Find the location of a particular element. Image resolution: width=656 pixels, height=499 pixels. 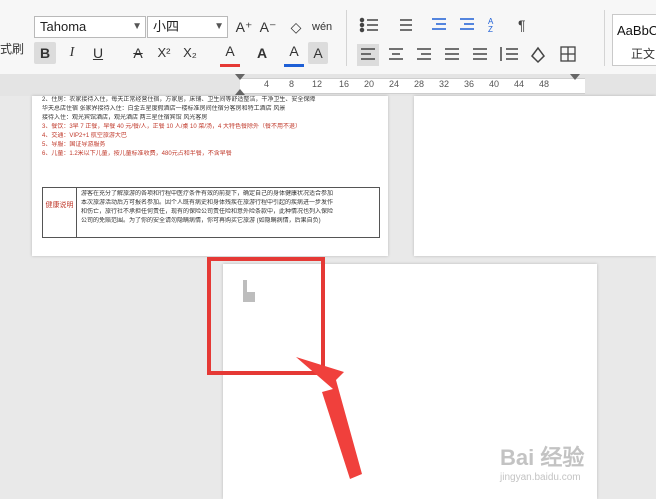

annotation-arrow-icon is located at coordinates (329, 418).